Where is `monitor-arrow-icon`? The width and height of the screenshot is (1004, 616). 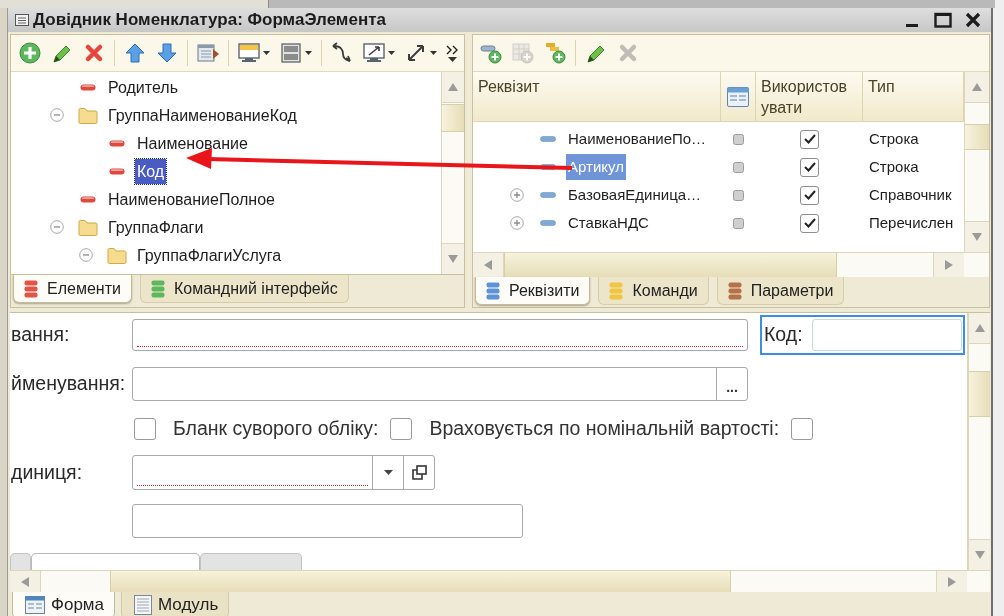 monitor-arrow-icon is located at coordinates (374, 53).